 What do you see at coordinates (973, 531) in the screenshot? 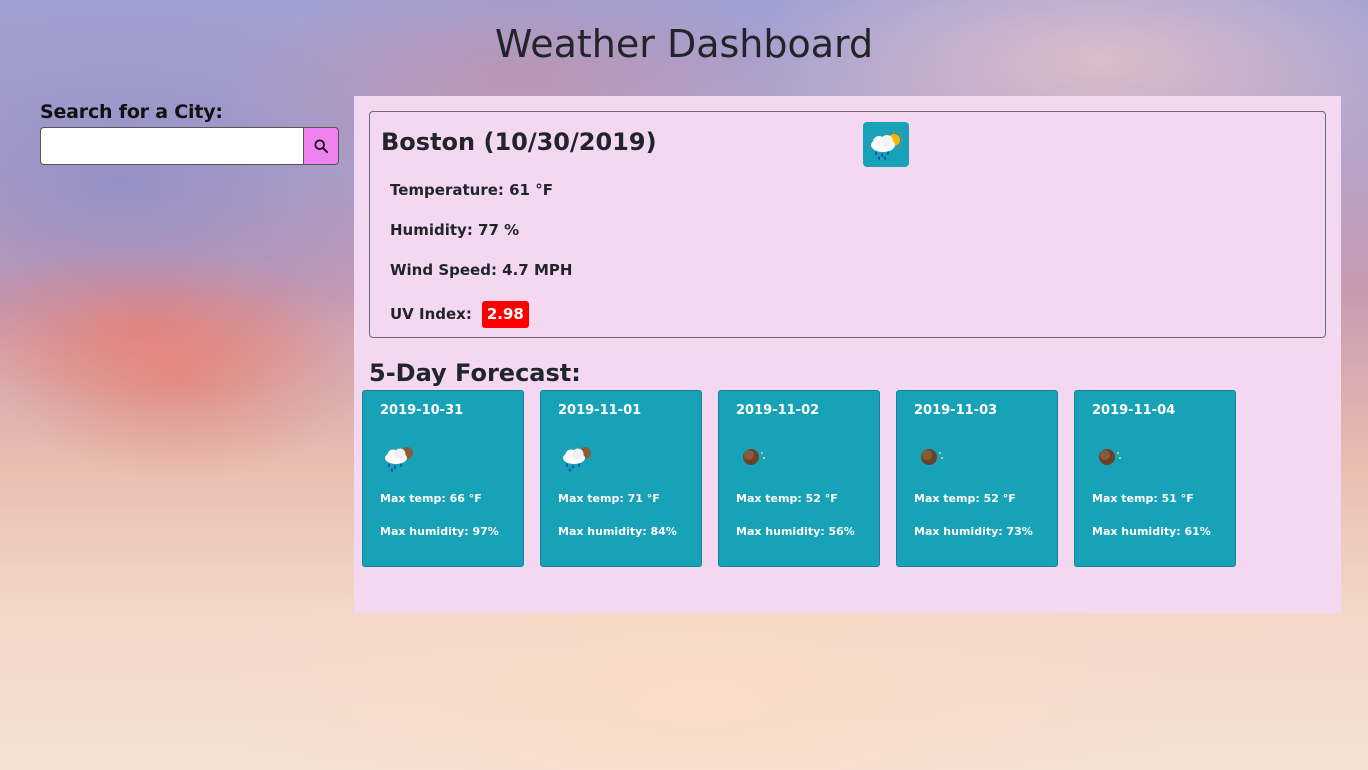
I see `forecast-max-humidity: Max humidity: 73%` at bounding box center [973, 531].